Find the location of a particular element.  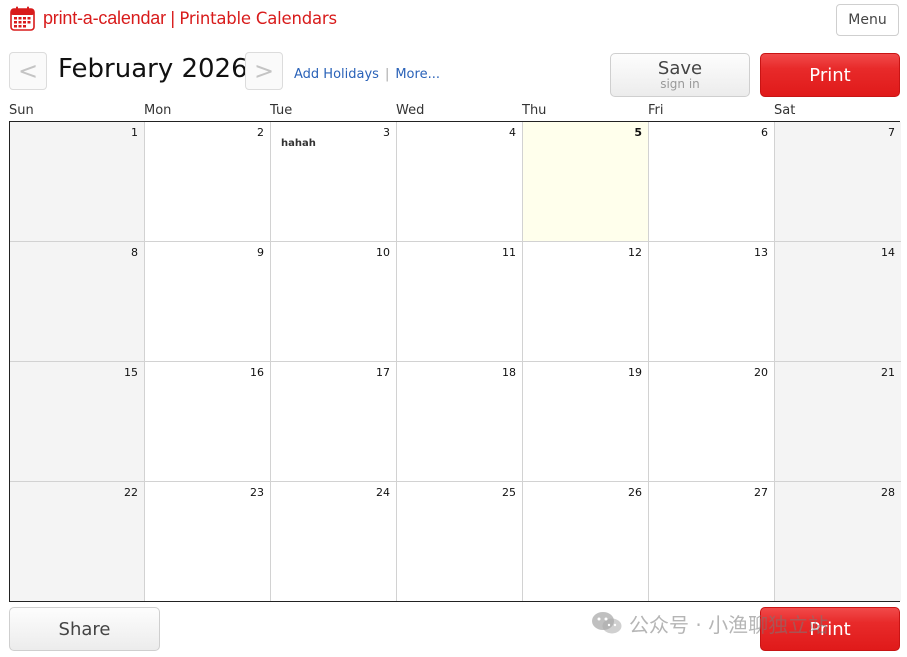

day-number: 1 is located at coordinates (134, 132).